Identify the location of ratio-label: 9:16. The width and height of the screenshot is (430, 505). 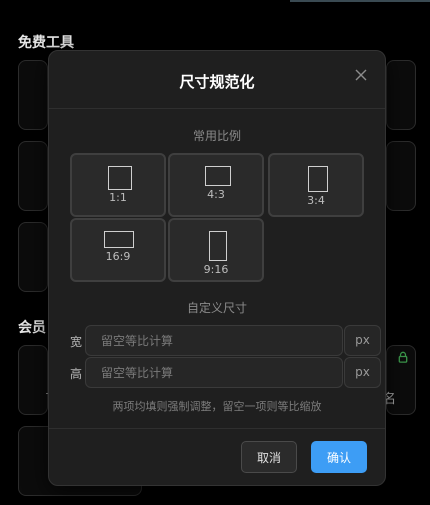
(216, 269).